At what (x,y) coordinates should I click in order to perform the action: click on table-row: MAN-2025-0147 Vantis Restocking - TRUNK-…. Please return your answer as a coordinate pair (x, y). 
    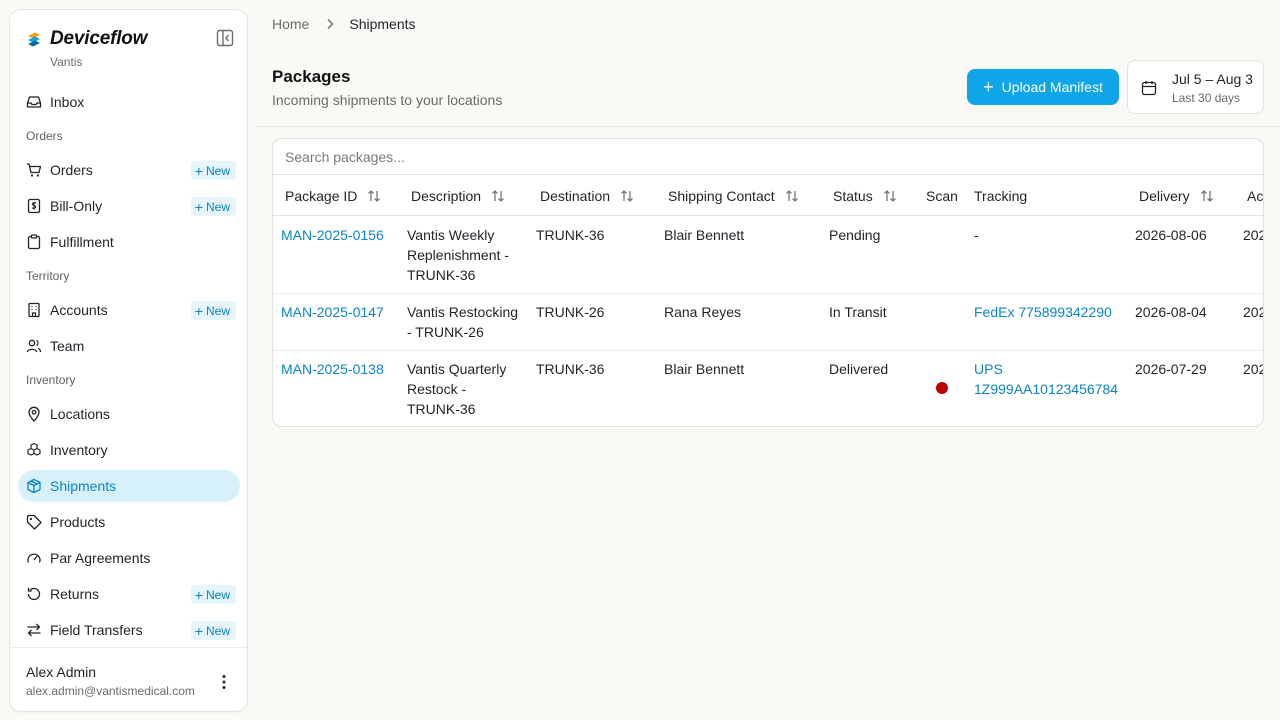
    Looking at the image, I should click on (768, 322).